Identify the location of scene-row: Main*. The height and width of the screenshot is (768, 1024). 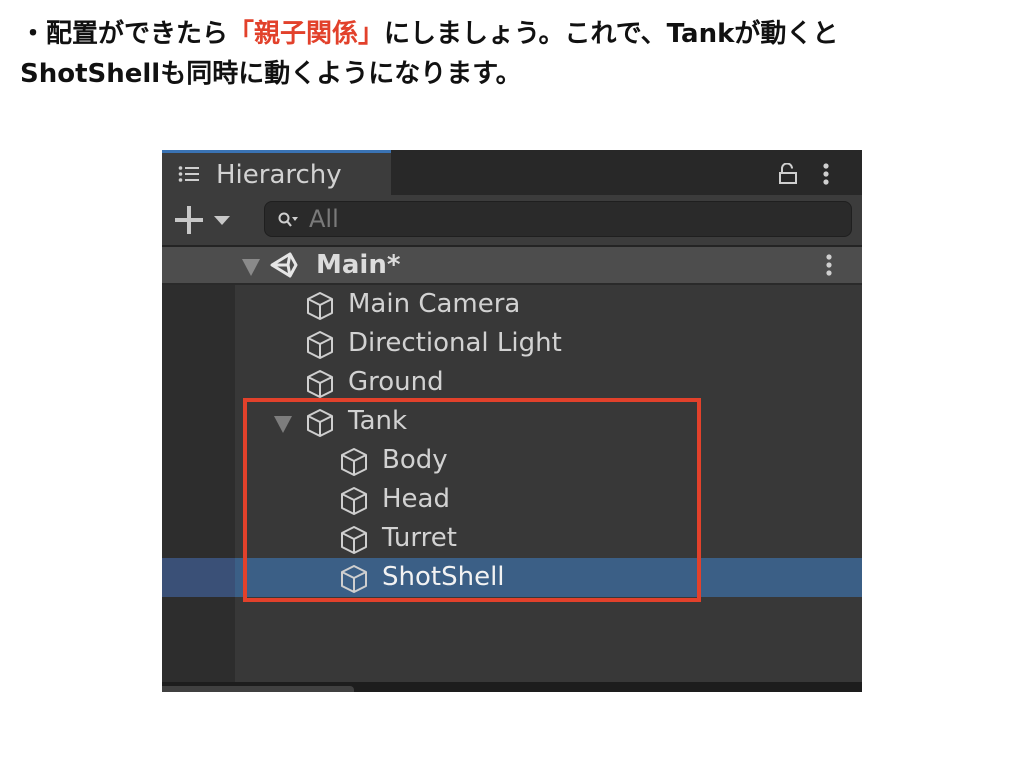
(512, 266).